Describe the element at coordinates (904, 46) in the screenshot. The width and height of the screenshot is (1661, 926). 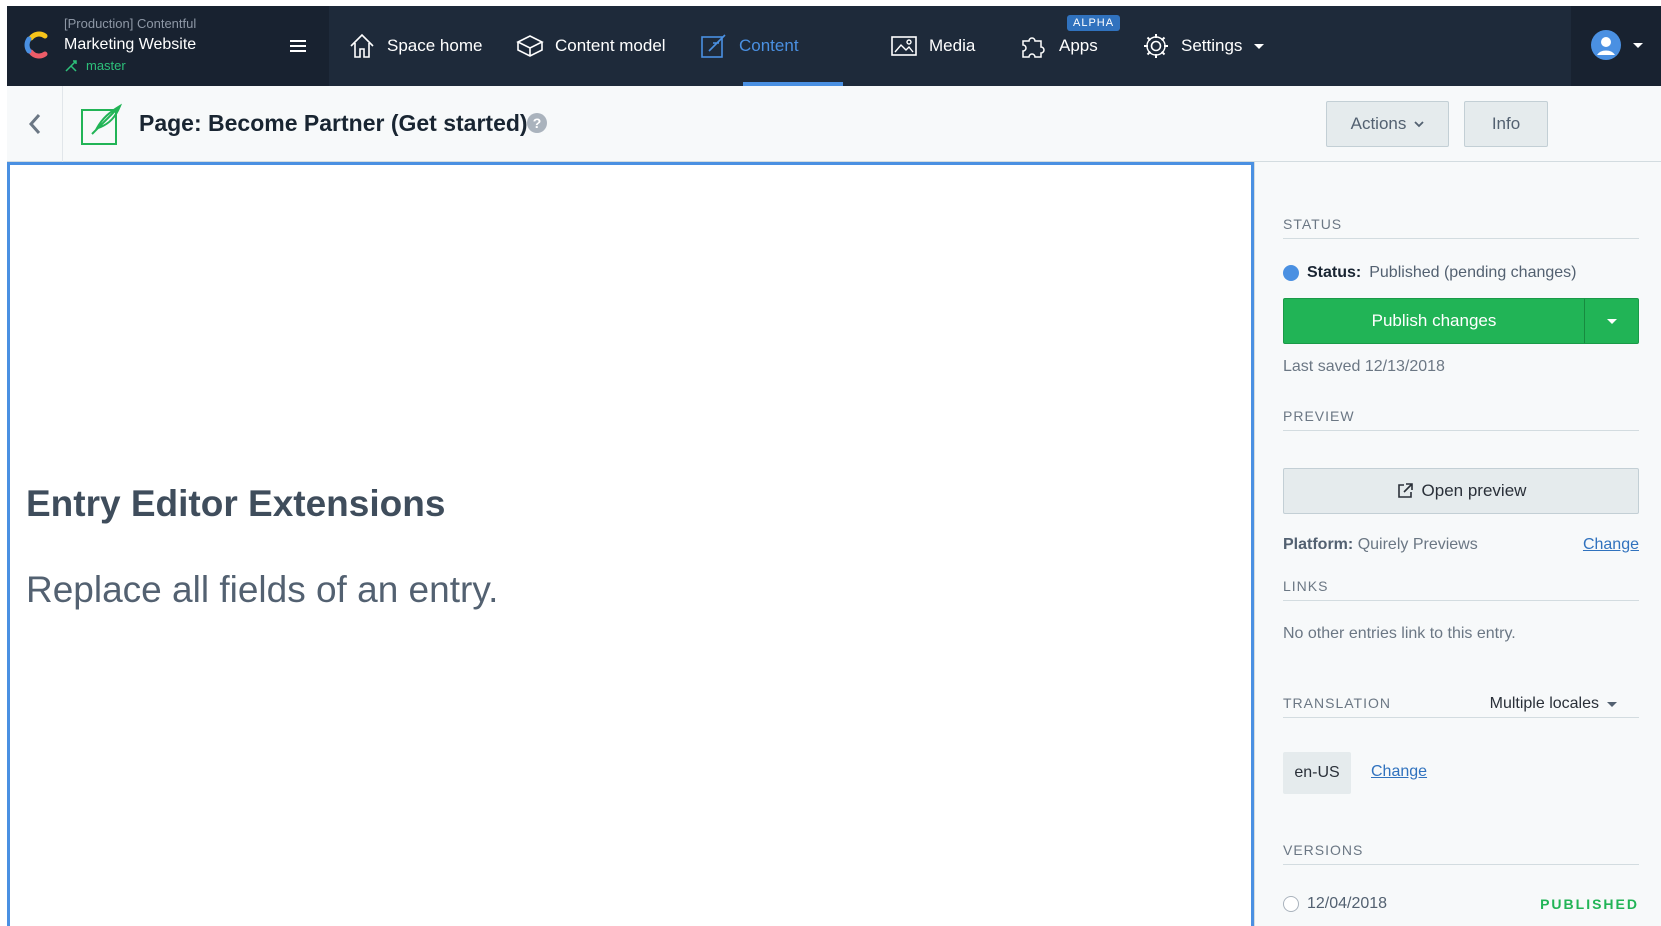
I see `media-icon` at that location.